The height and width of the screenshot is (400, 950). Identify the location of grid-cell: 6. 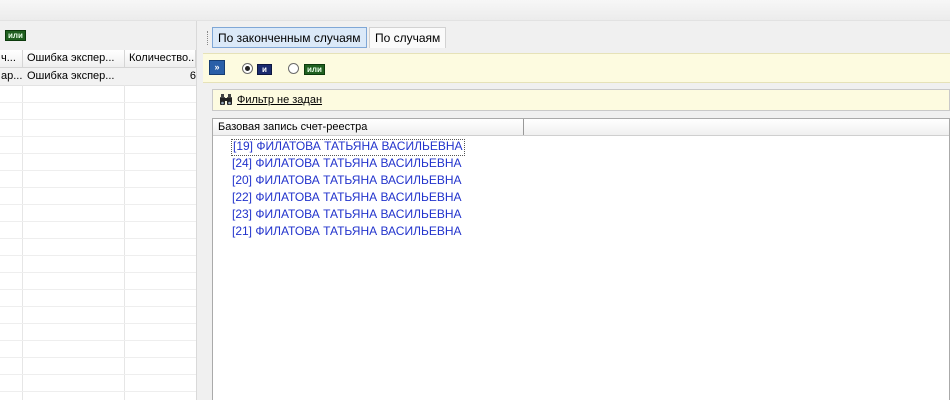
(192, 76).